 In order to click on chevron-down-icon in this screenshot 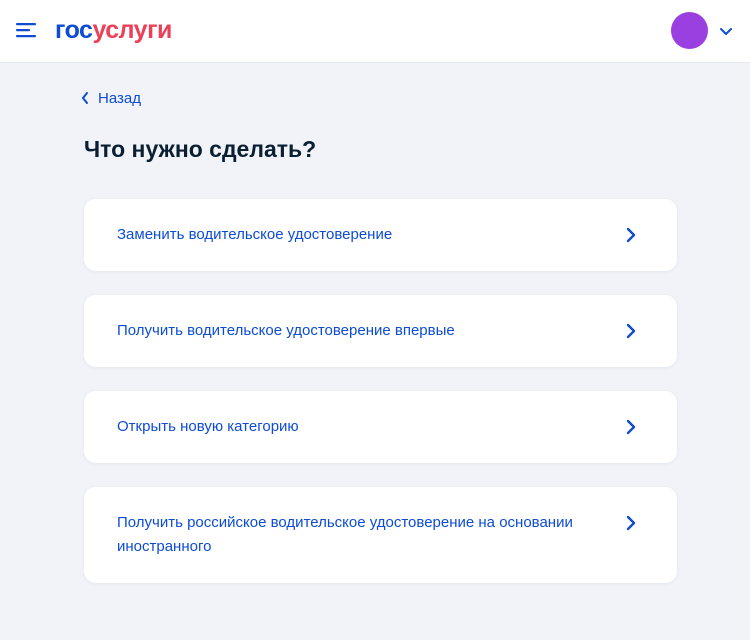, I will do `click(726, 31)`.